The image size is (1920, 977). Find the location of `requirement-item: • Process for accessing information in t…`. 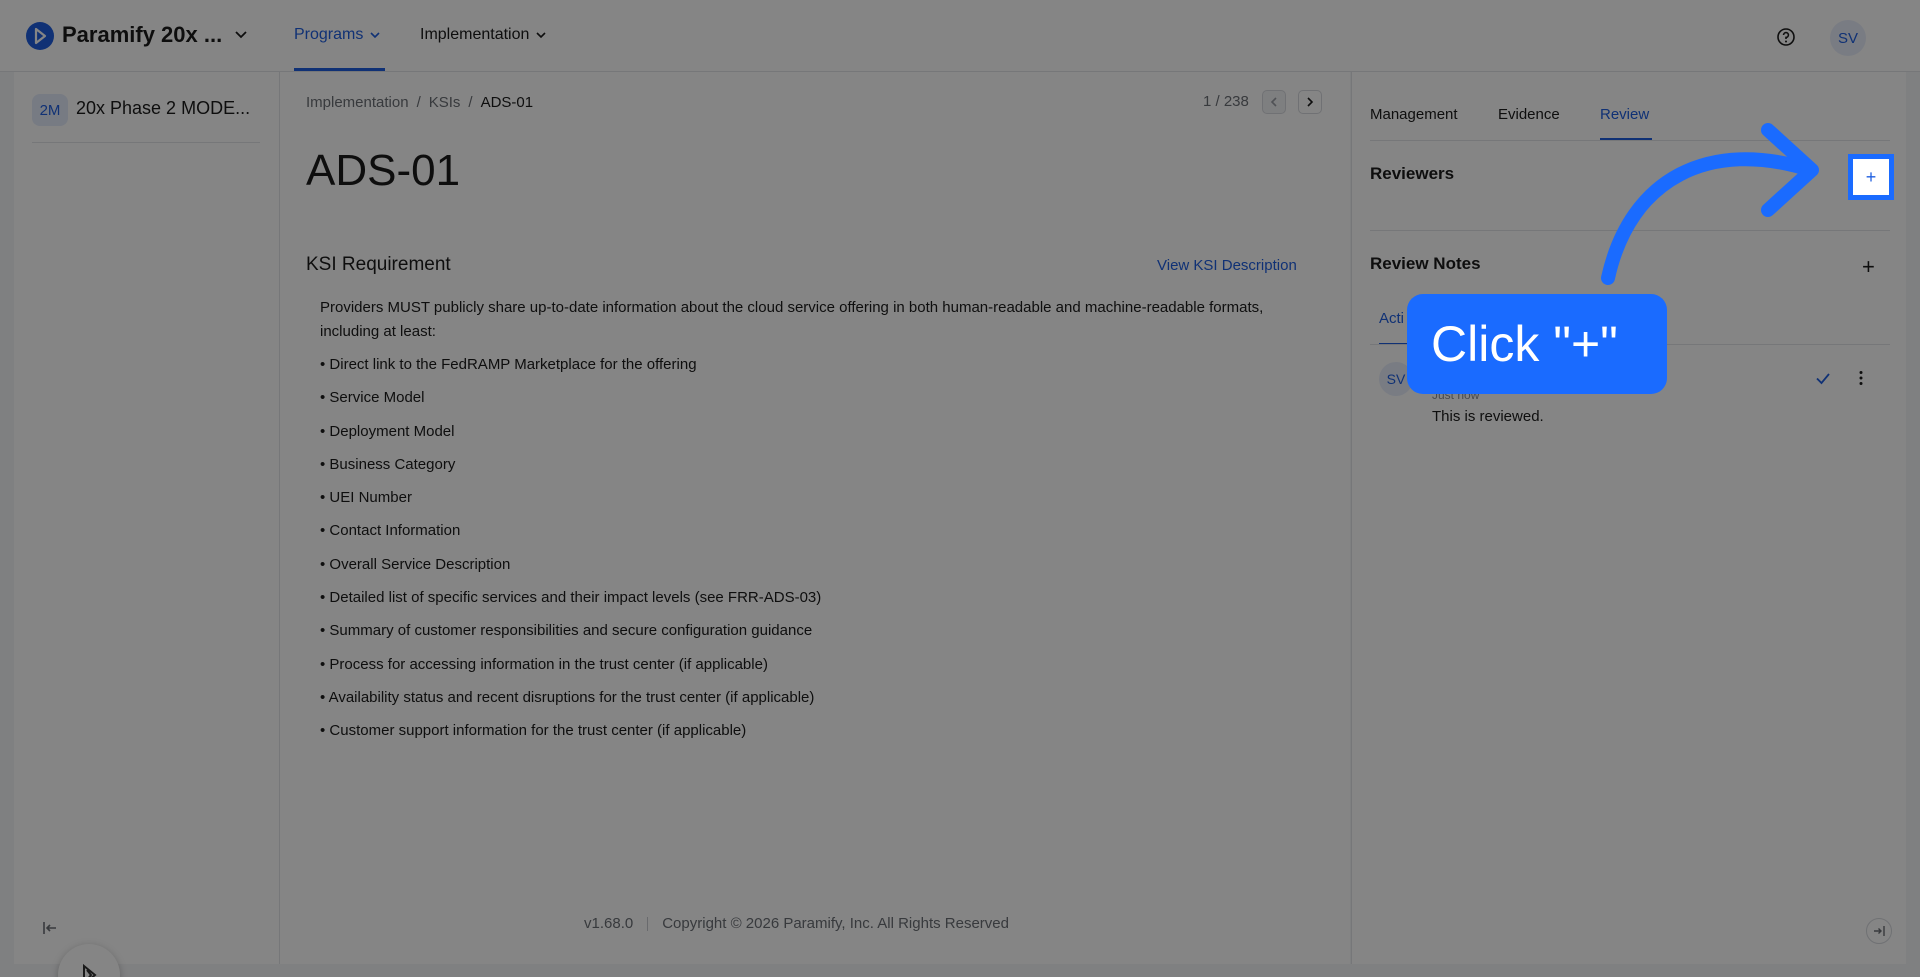

requirement-item: • Process for accessing information in t… is located at coordinates (544, 664).